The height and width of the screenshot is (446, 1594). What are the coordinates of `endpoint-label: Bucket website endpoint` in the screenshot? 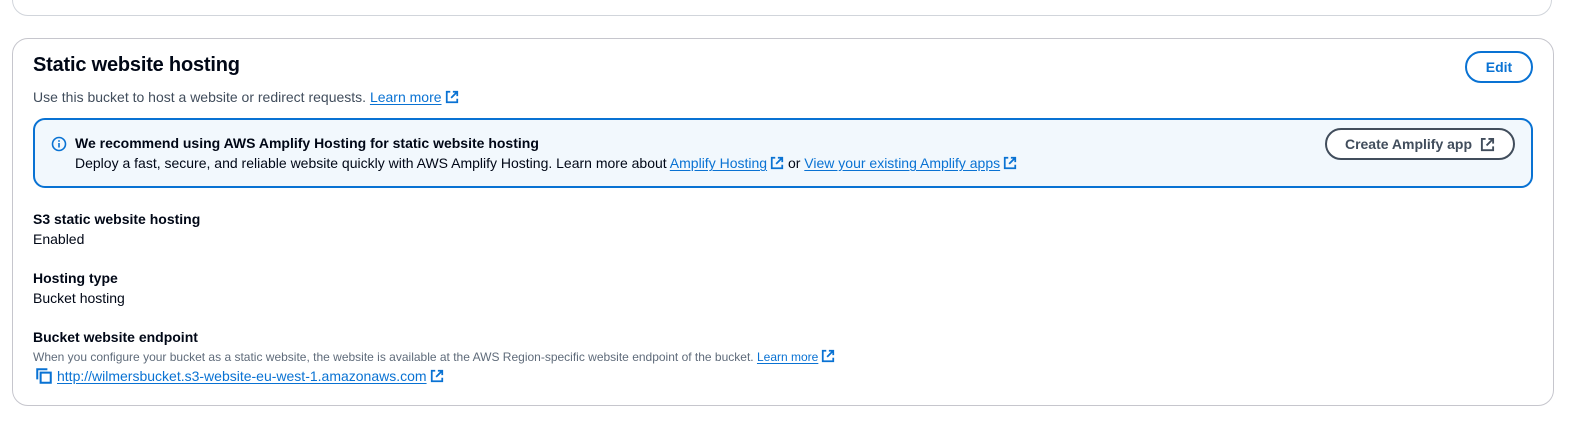 It's located at (115, 337).